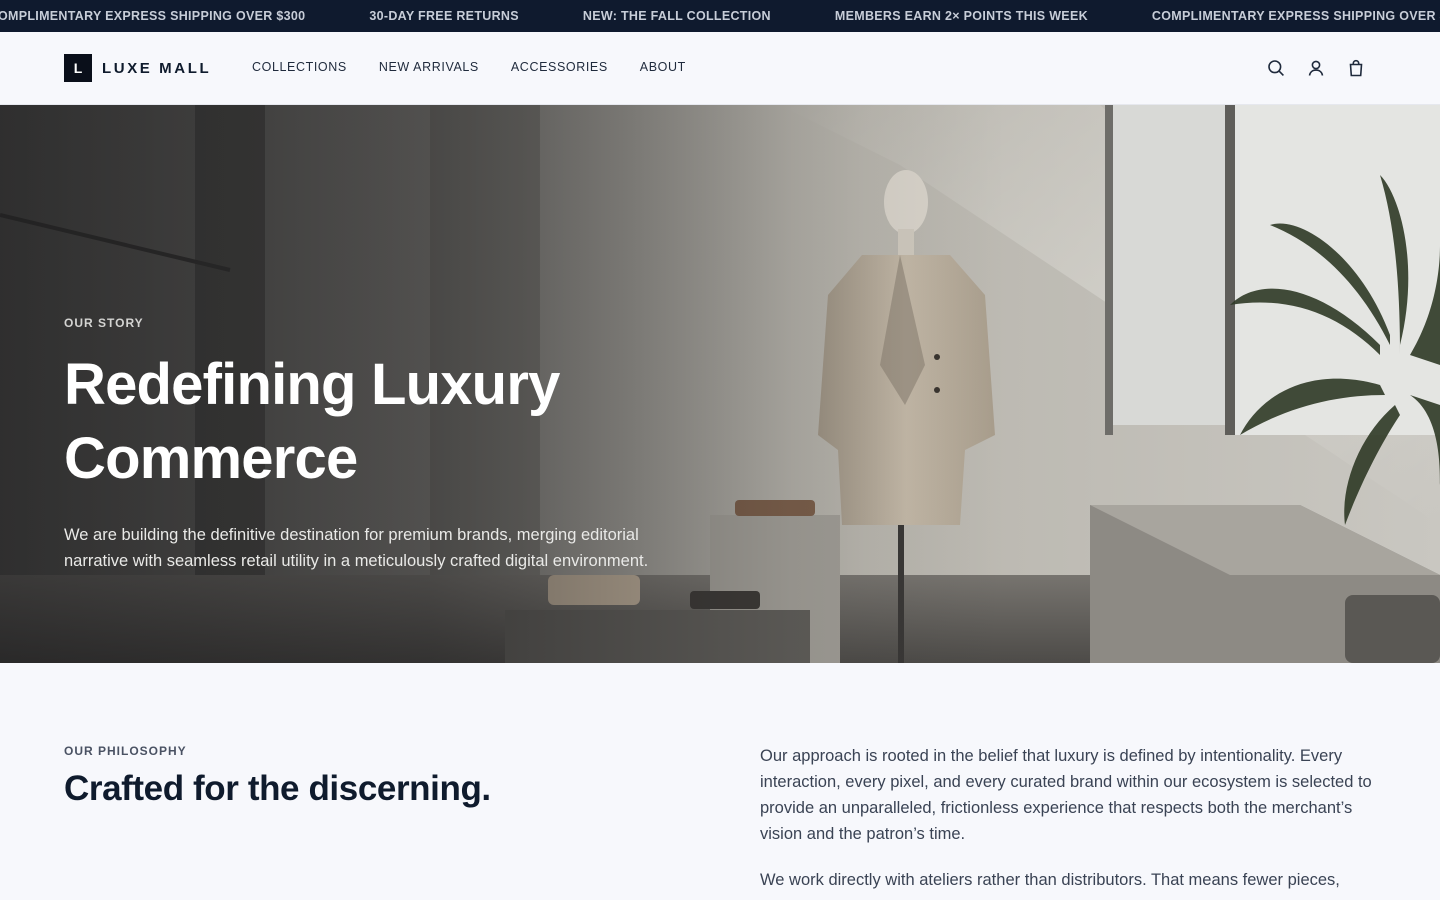  Describe the element at coordinates (157, 68) in the screenshot. I see `logo-text: LUXE MALL` at that location.